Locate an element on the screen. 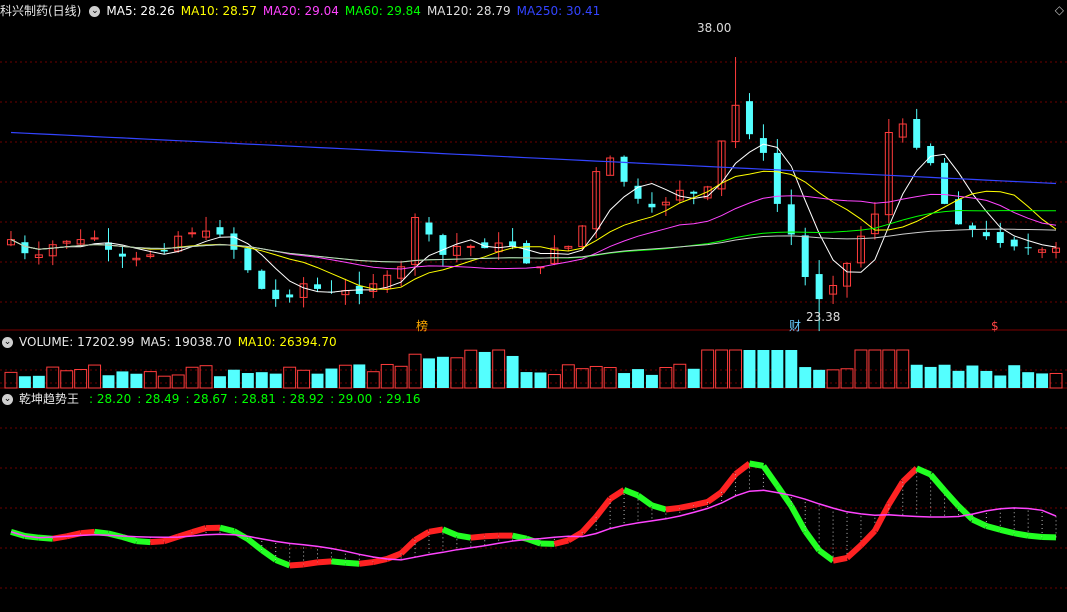  ind-val-4: : 28.81 is located at coordinates (254, 399).